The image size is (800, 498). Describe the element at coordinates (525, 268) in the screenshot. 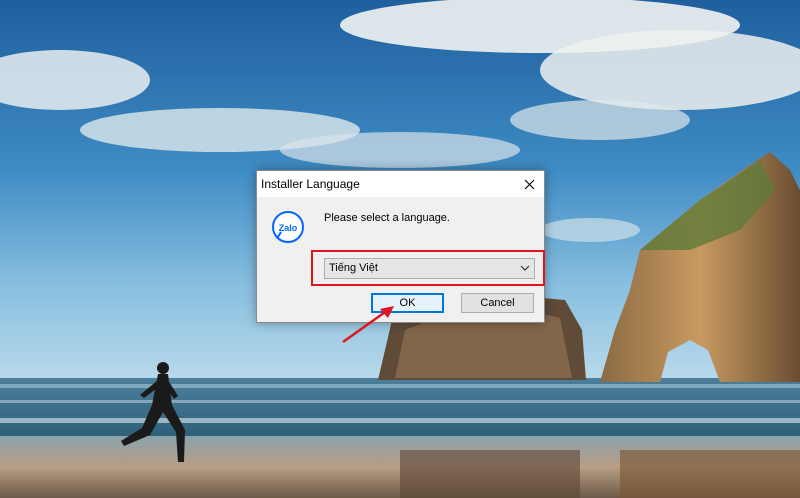

I see `chevron-down-icon` at that location.